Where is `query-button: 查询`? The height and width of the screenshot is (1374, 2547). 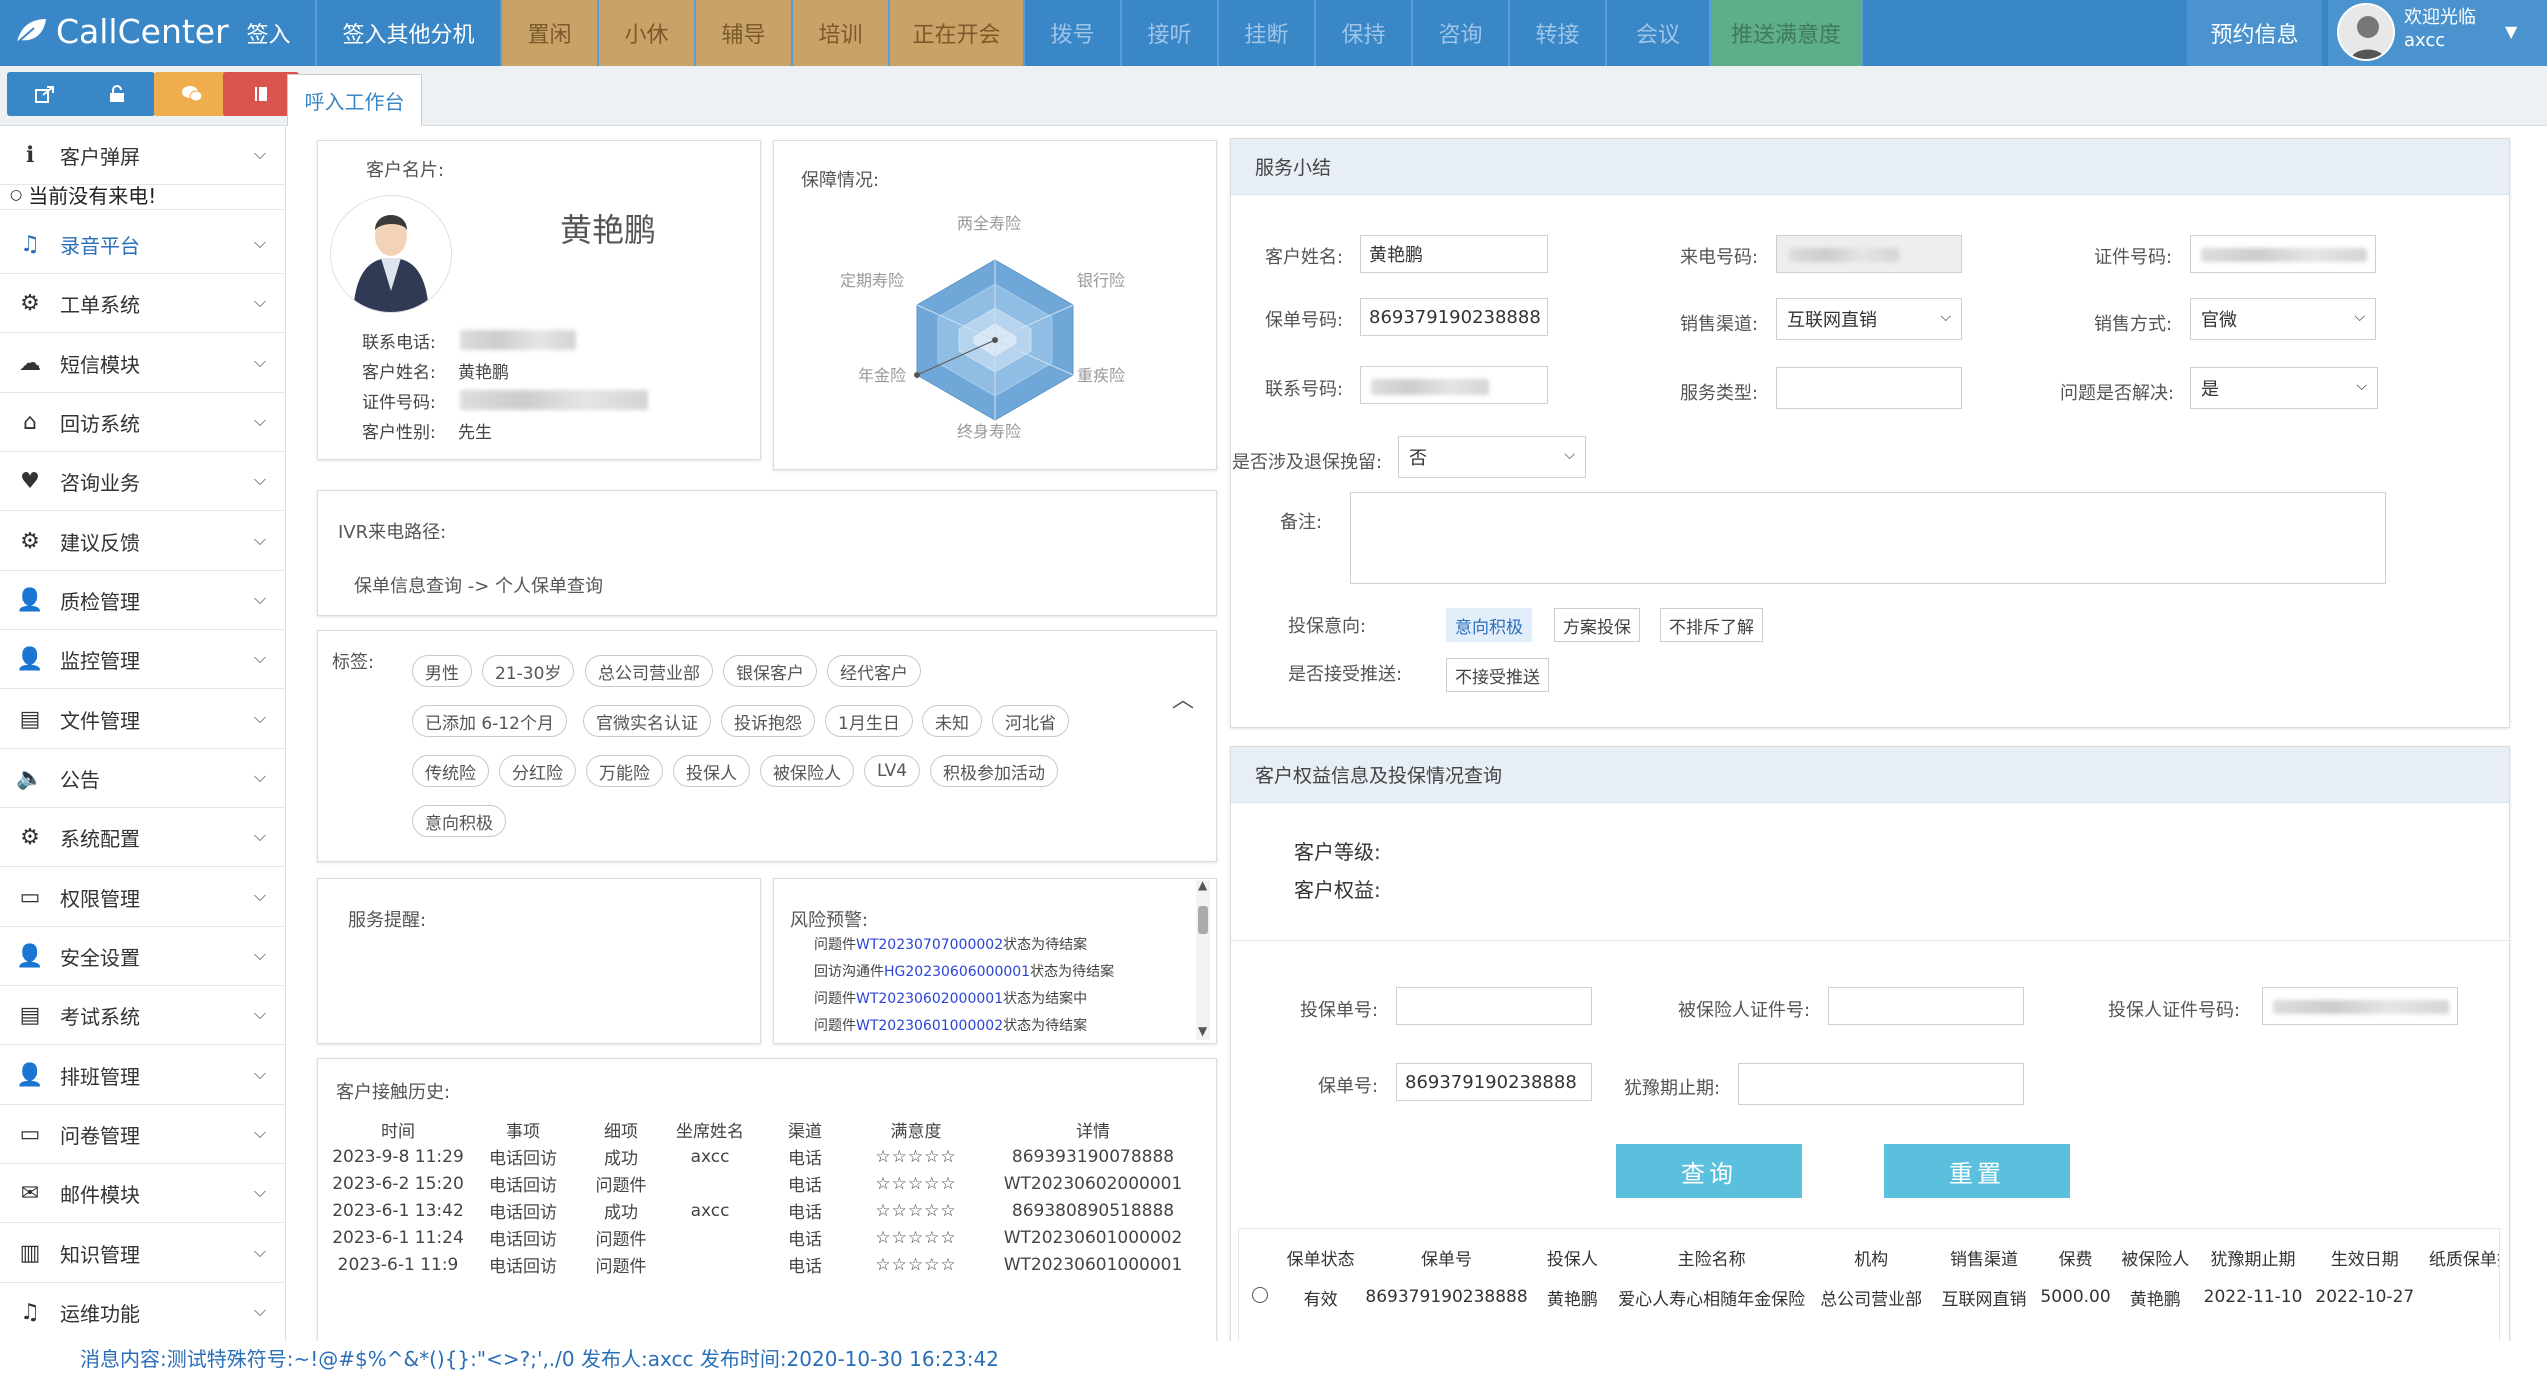
query-button: 查询 is located at coordinates (1709, 1171).